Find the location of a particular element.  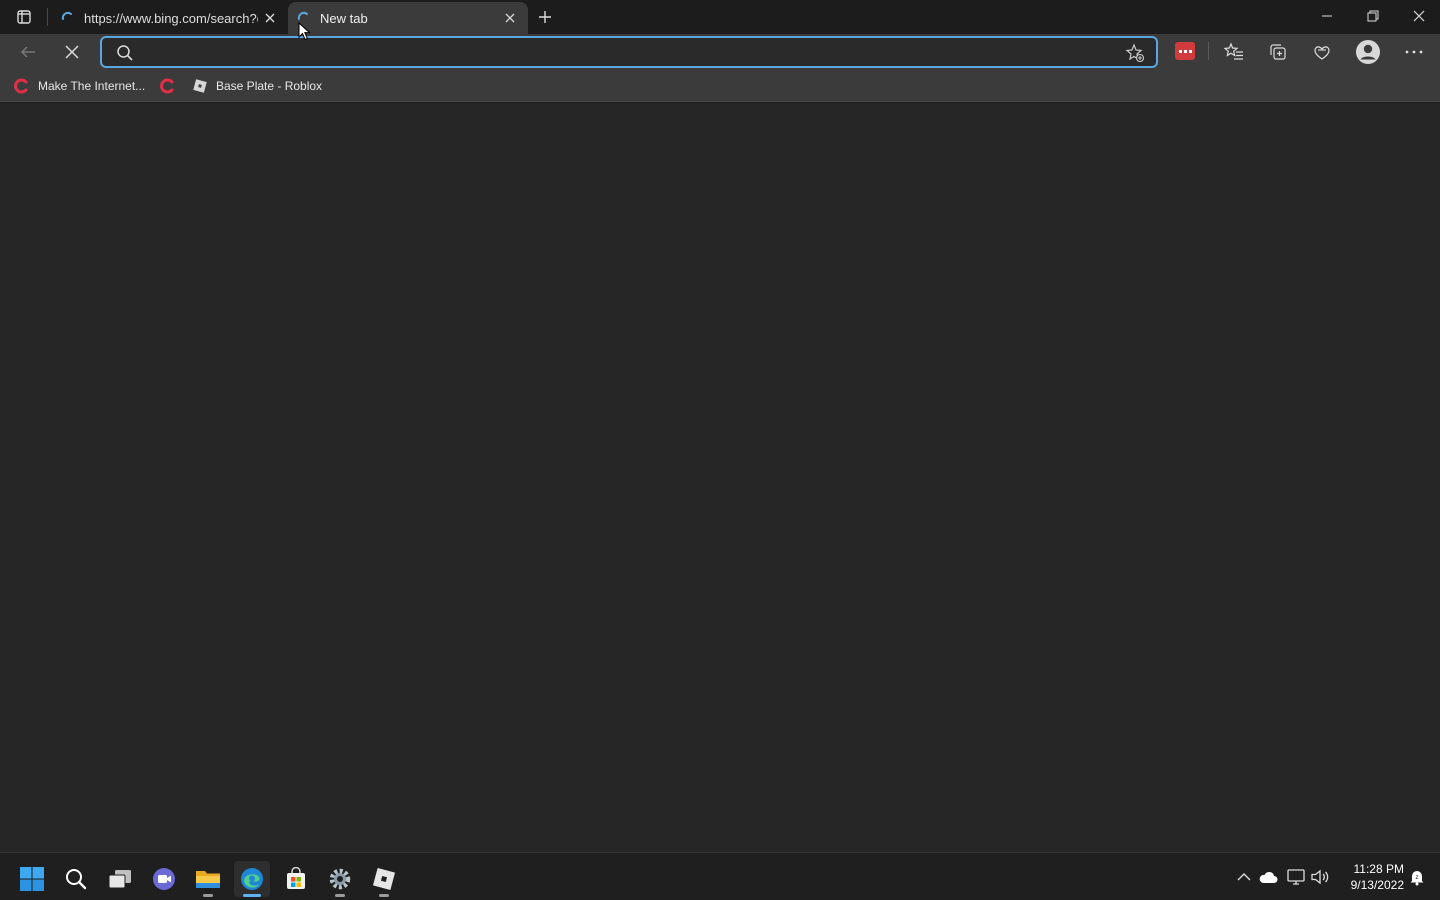

gear-icon is located at coordinates (340, 879).